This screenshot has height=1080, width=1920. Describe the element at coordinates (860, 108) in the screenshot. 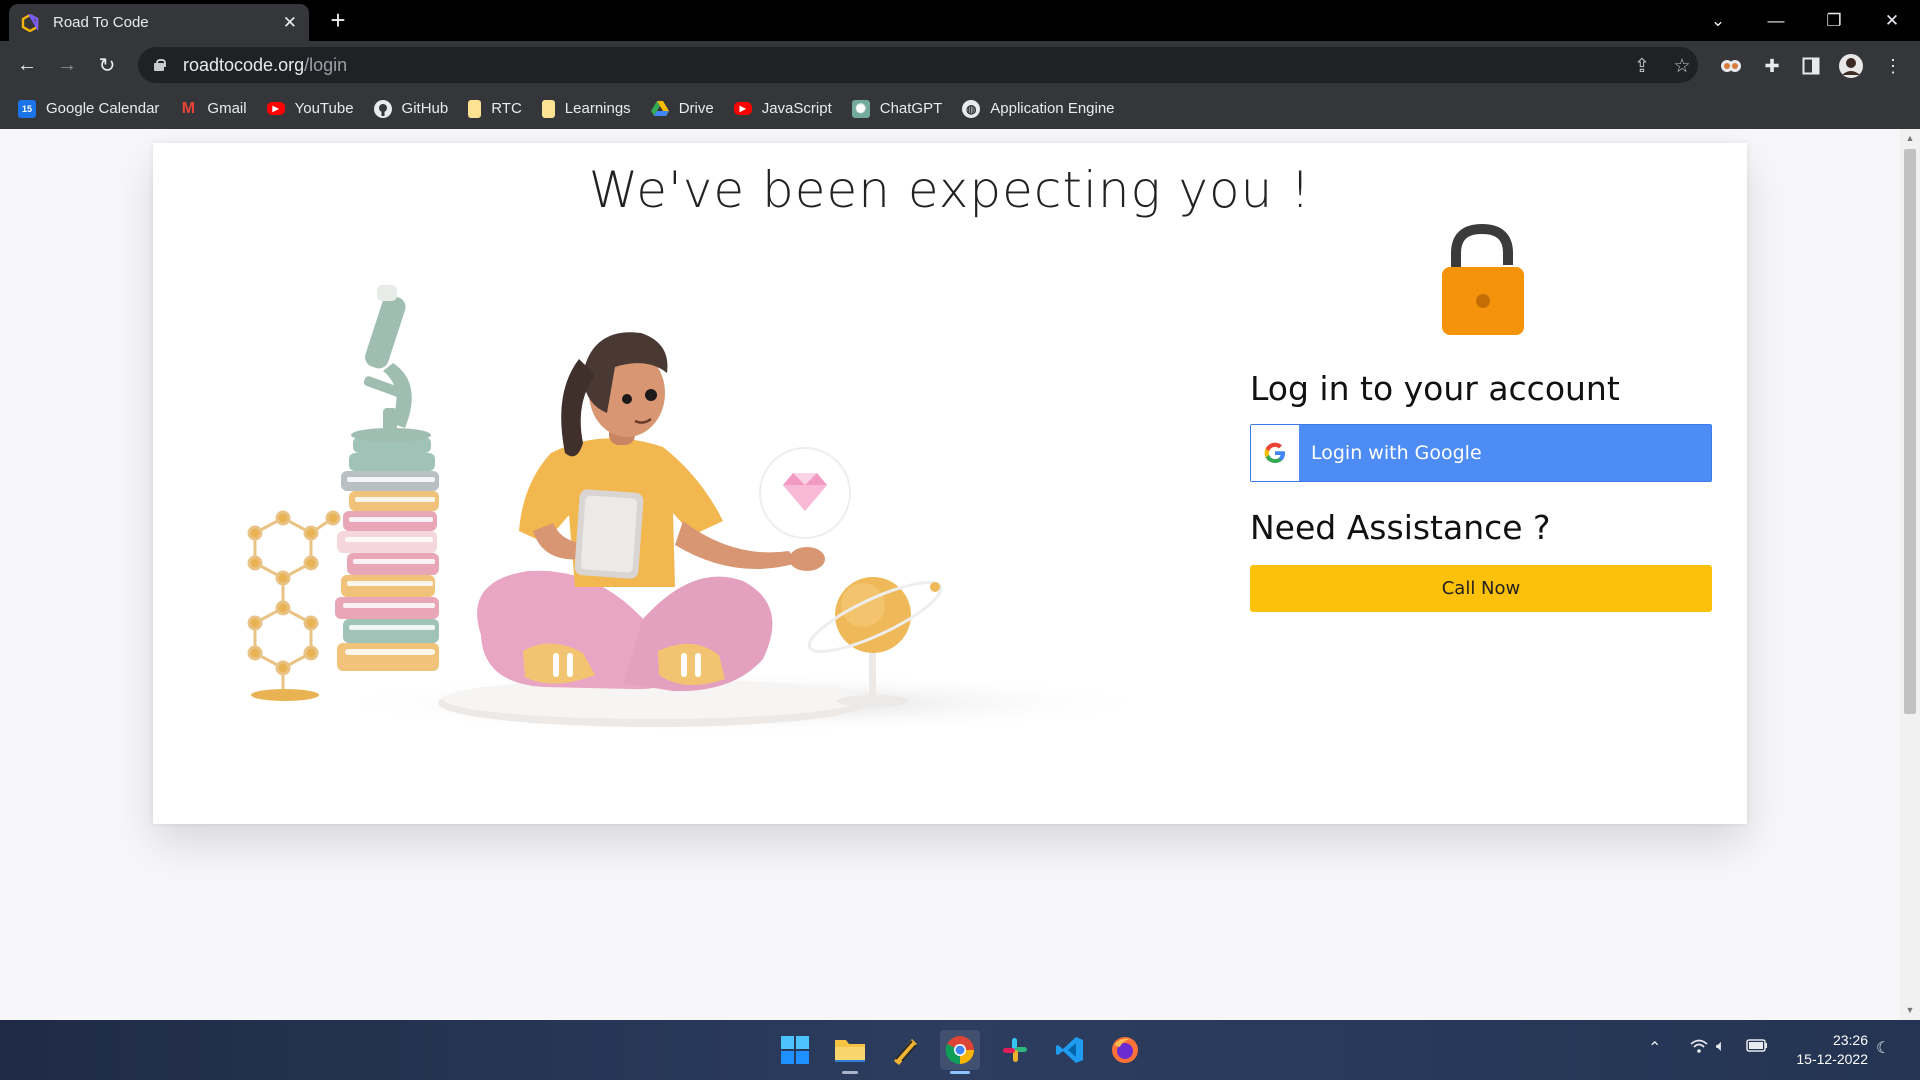

I see `chatgpt-icon: ✺` at that location.